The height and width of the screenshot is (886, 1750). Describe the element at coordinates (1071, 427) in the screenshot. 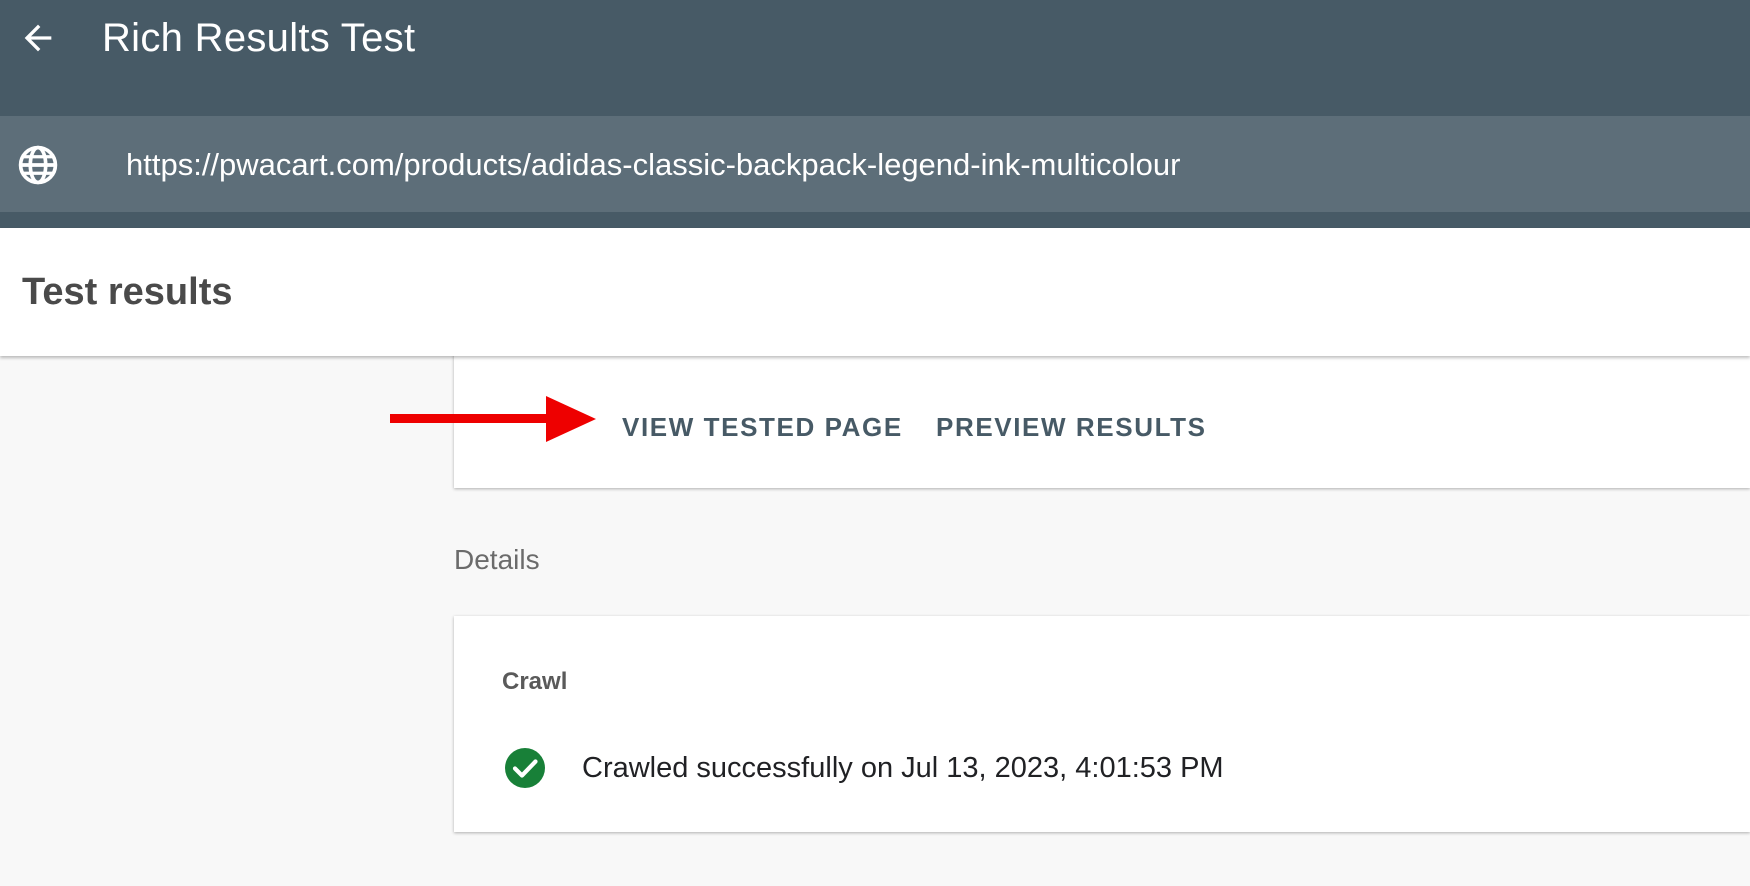

I see `tab-preview-results: PREVIEW RESULTS` at that location.